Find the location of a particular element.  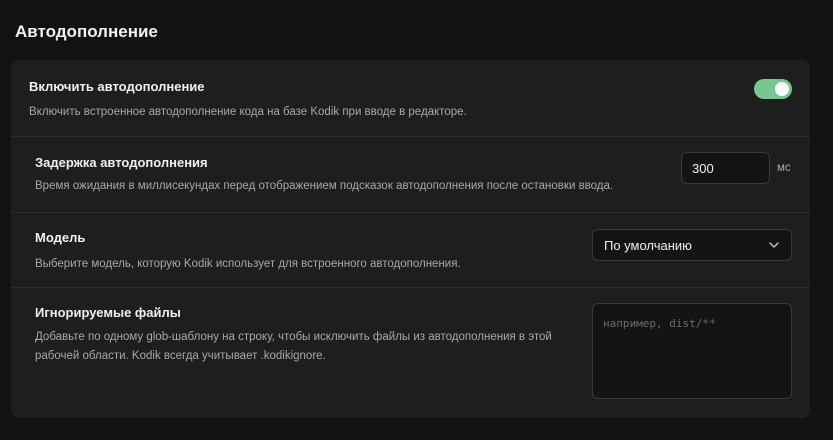

delay-unit: мс is located at coordinates (784, 168).